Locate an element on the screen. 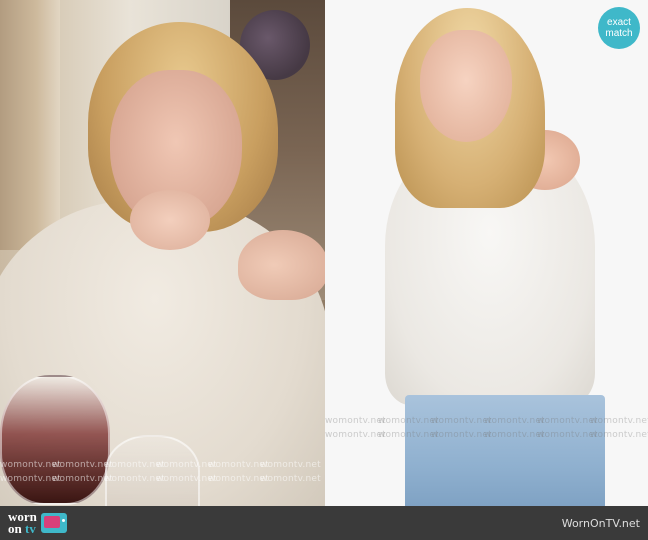  badge-line-2: match is located at coordinates (619, 33).